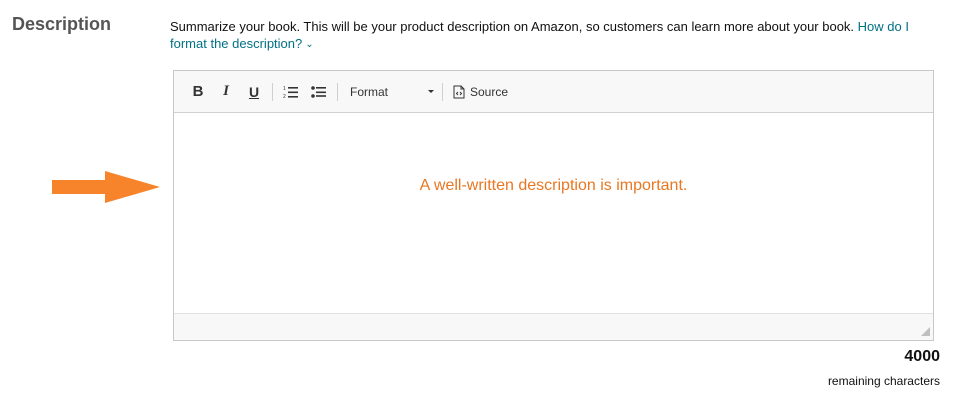 The height and width of the screenshot is (399, 956). I want to click on editor-status-bar, so click(553, 326).